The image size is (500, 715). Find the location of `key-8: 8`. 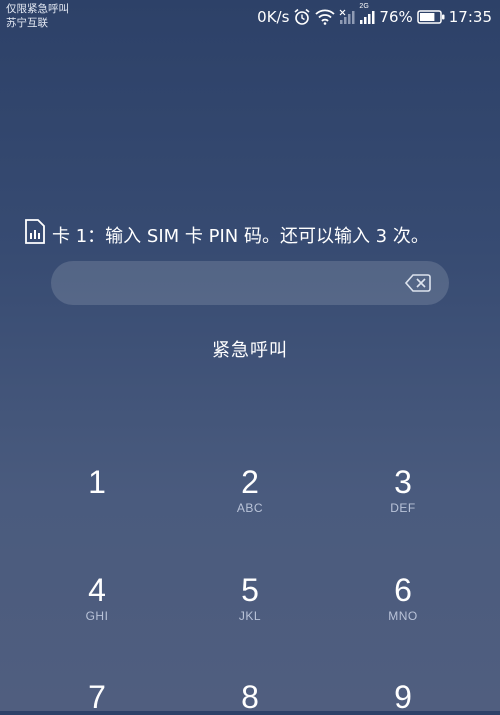

key-8: 8 is located at coordinates (250, 697).